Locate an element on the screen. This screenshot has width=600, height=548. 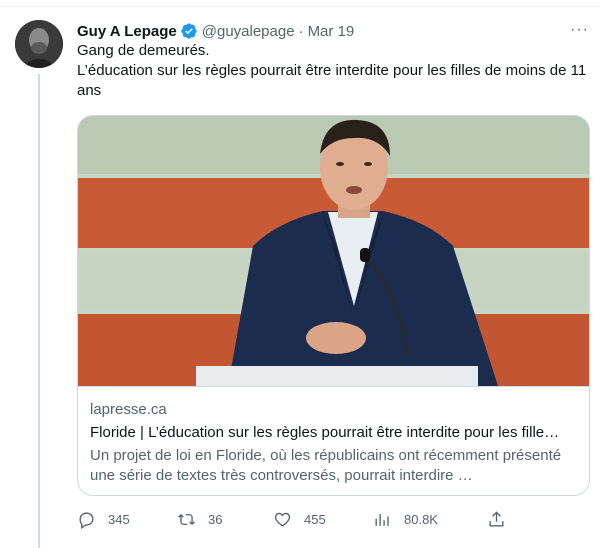
reply-button: 345 is located at coordinates (103, 519).